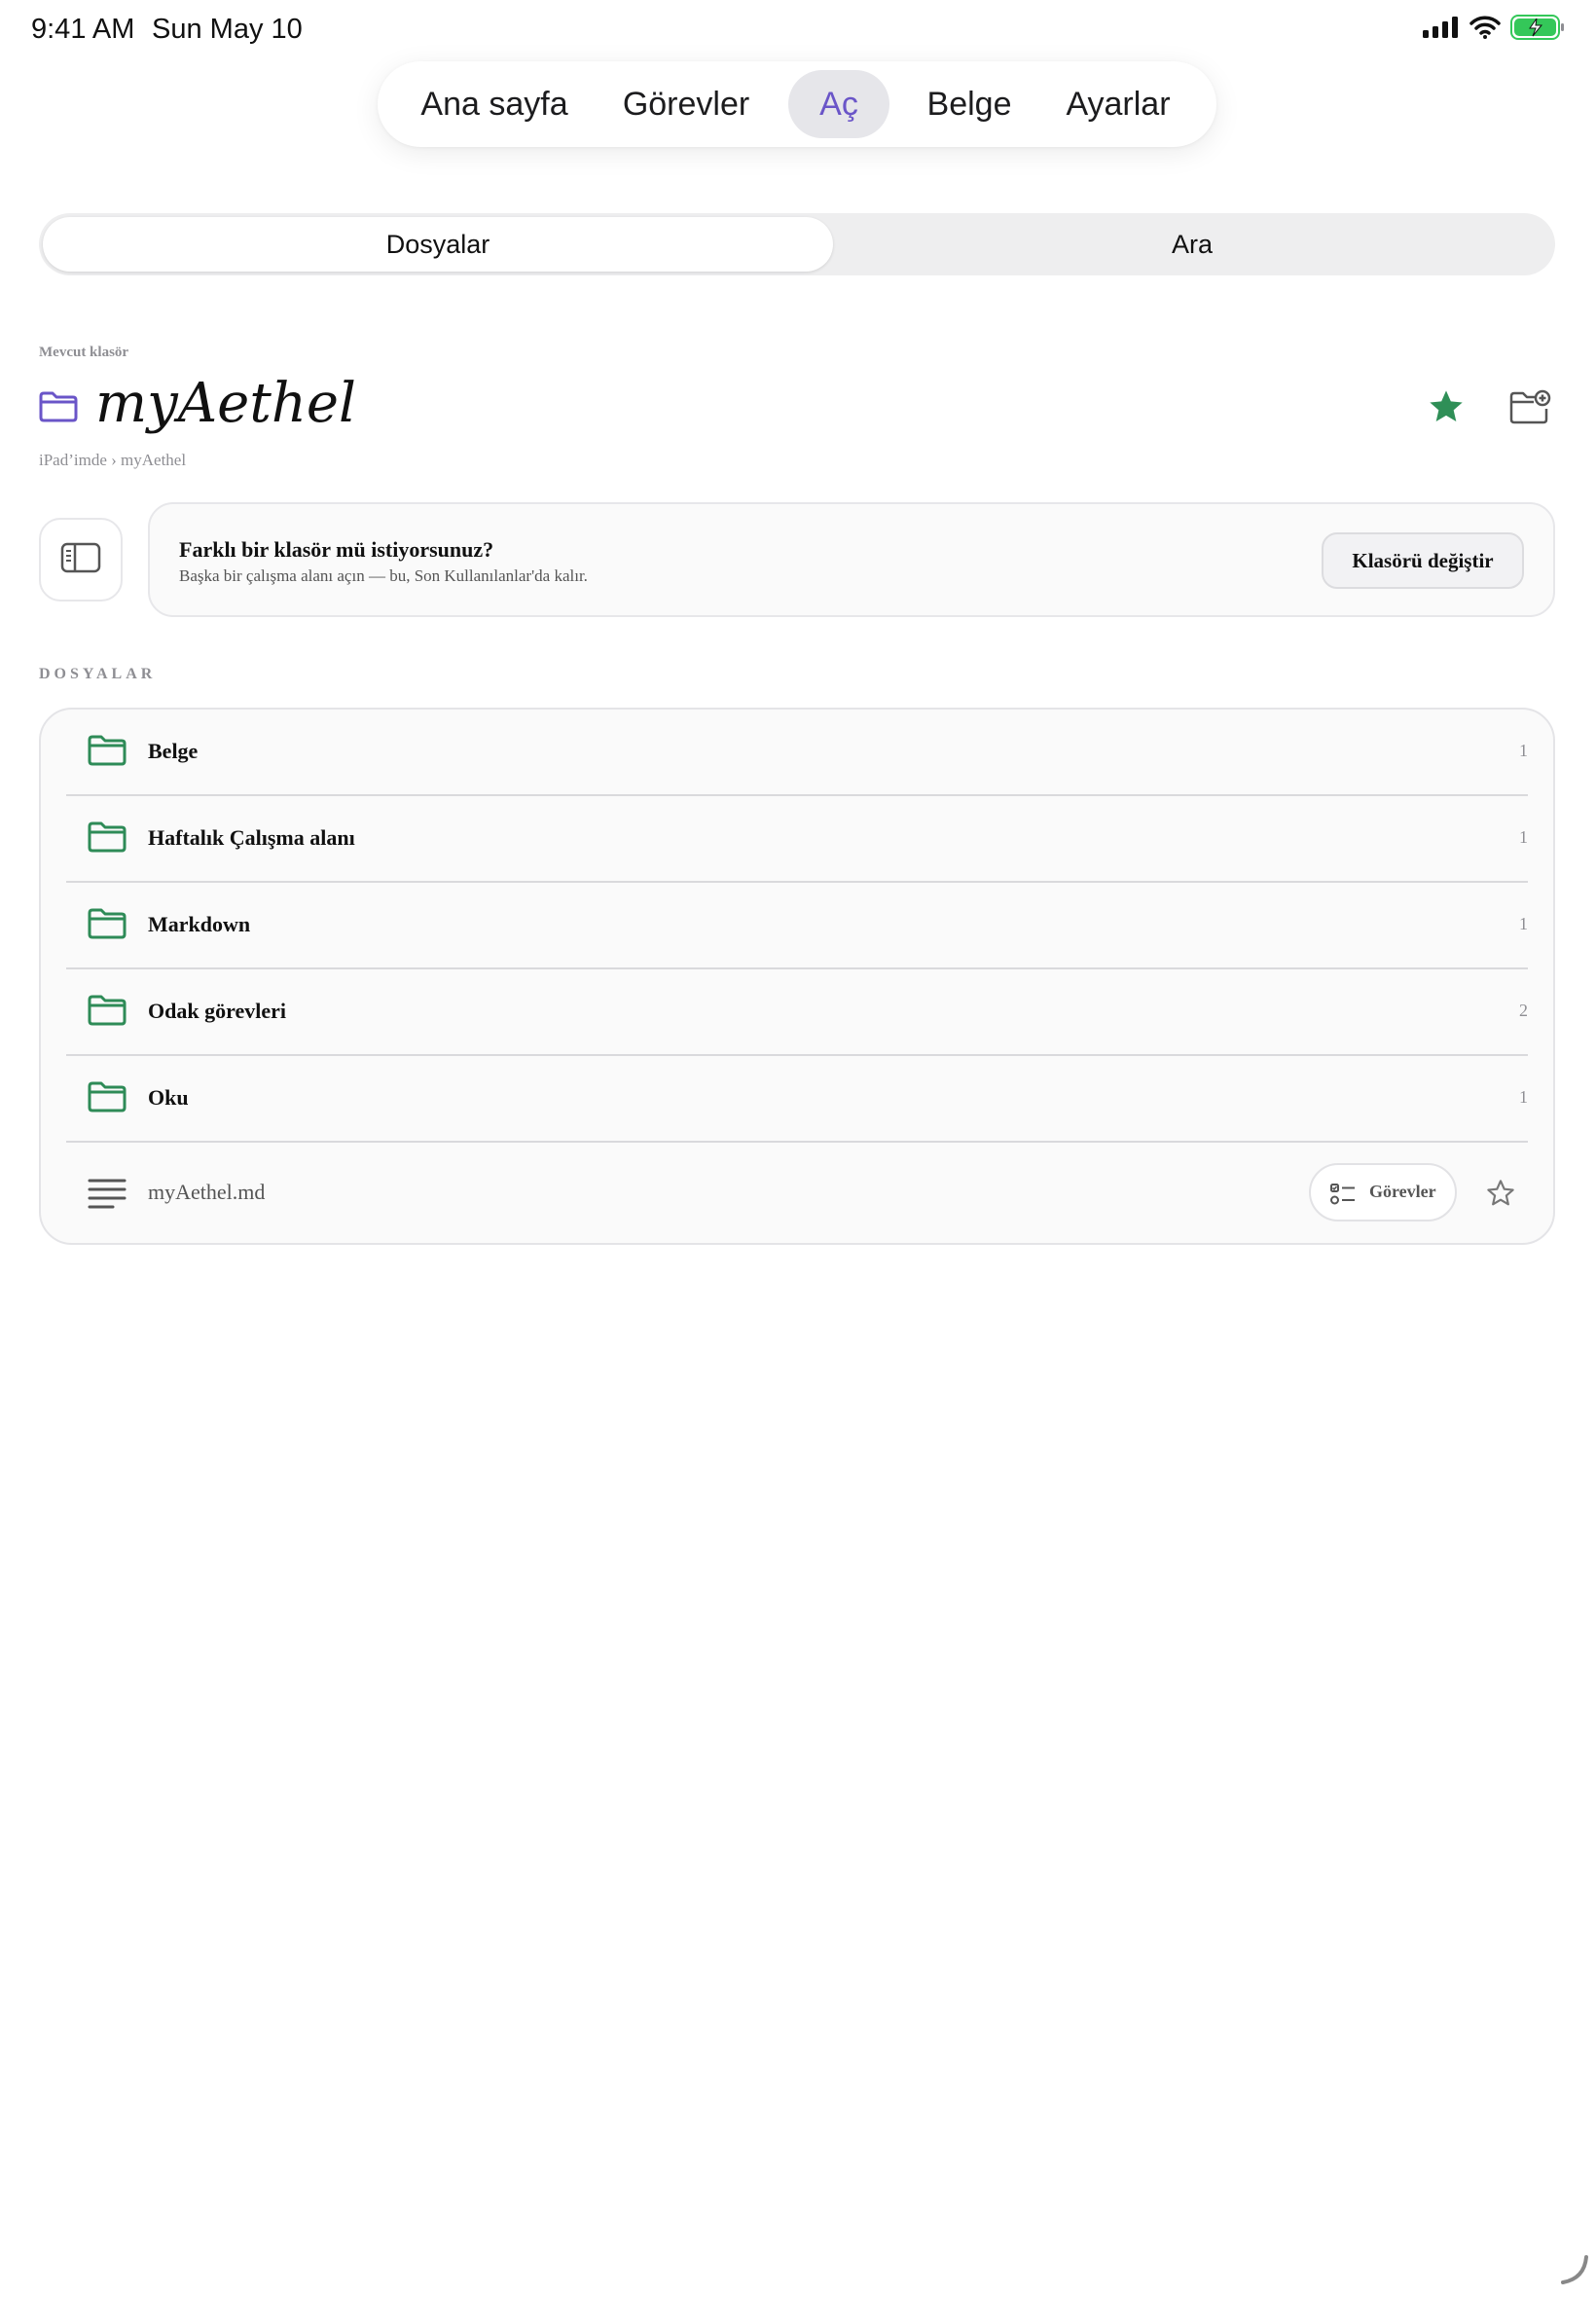 The width and height of the screenshot is (1596, 2297). I want to click on favorite-star-icon, so click(1447, 409).